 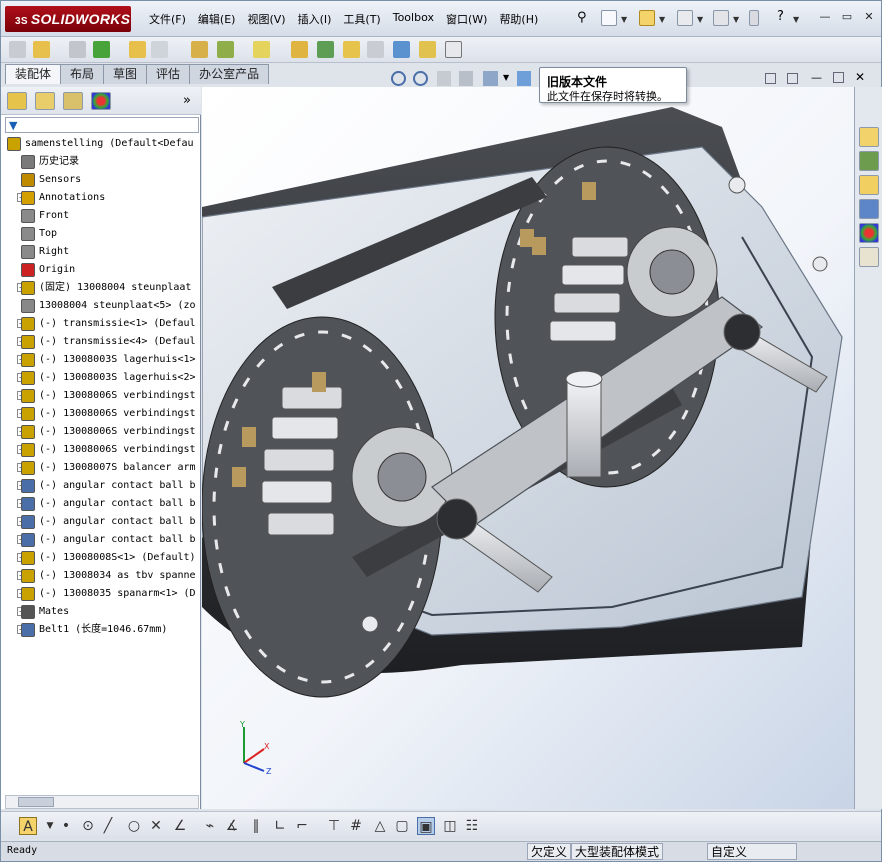 I want to click on doc-close-icon: ✕, so click(x=860, y=77).